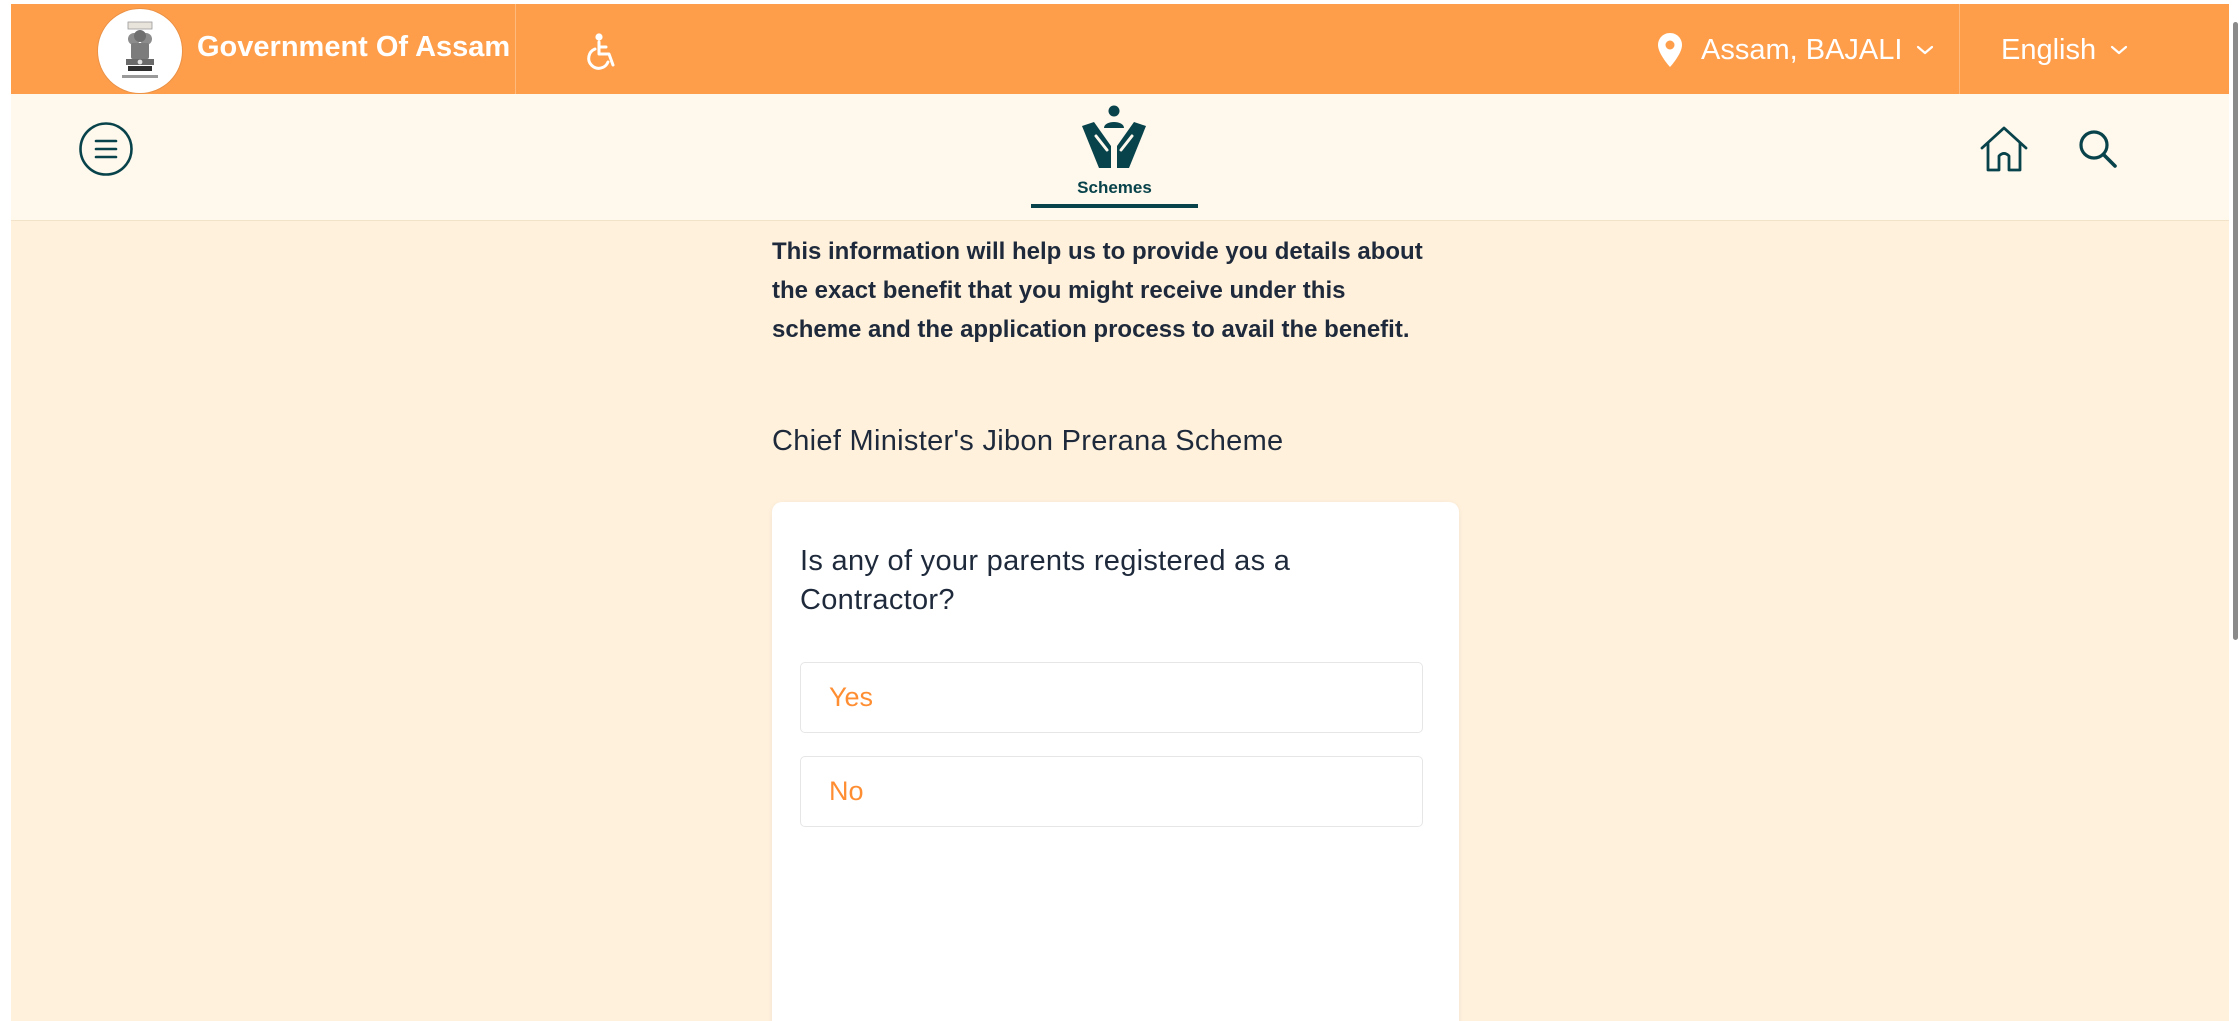  I want to click on location-selector: Assam, BAJALI, so click(1795, 50).